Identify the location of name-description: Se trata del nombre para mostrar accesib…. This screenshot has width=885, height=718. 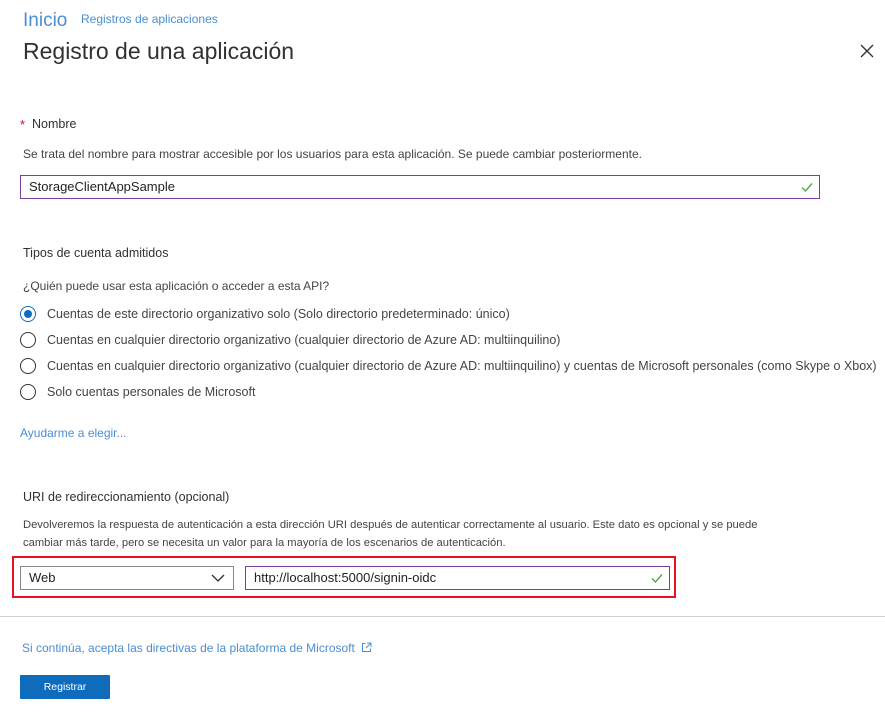
(332, 154).